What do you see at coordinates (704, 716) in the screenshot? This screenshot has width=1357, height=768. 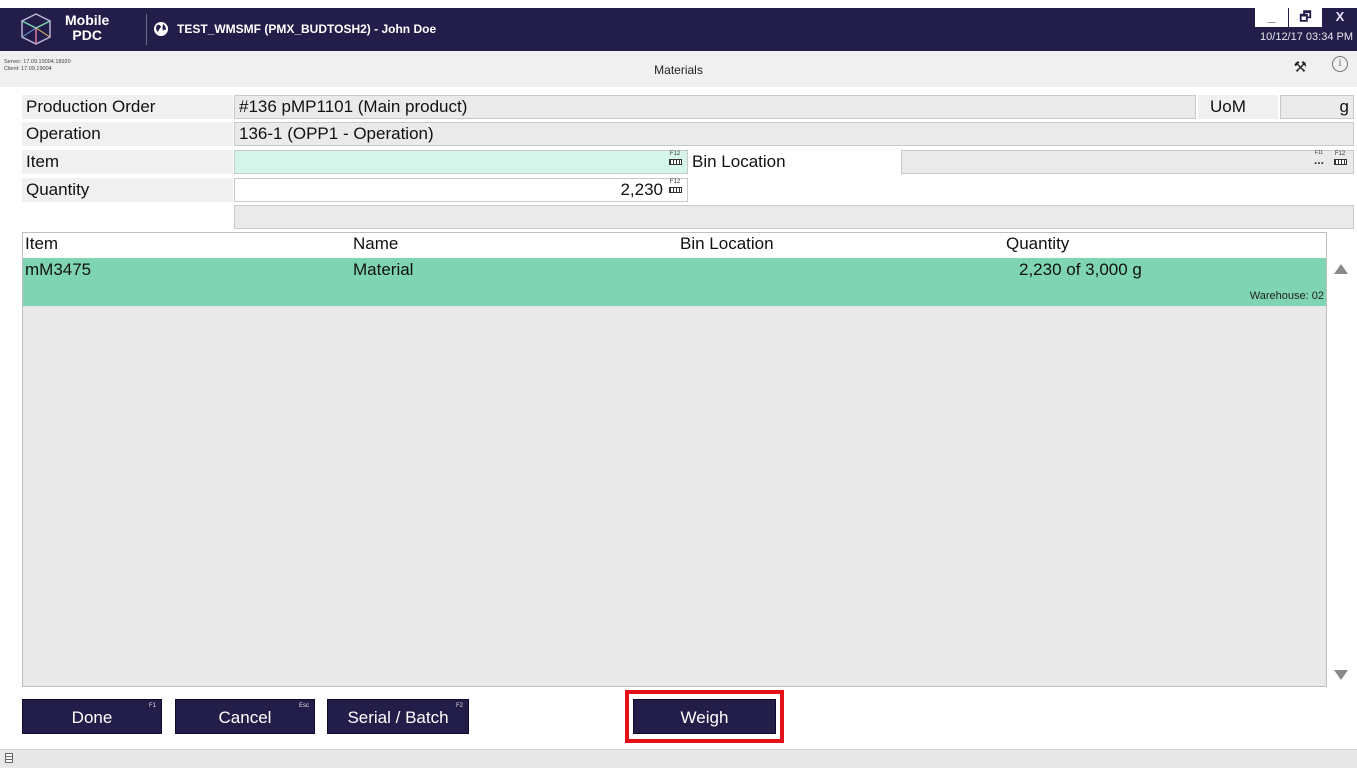 I see `weigh-highlight` at bounding box center [704, 716].